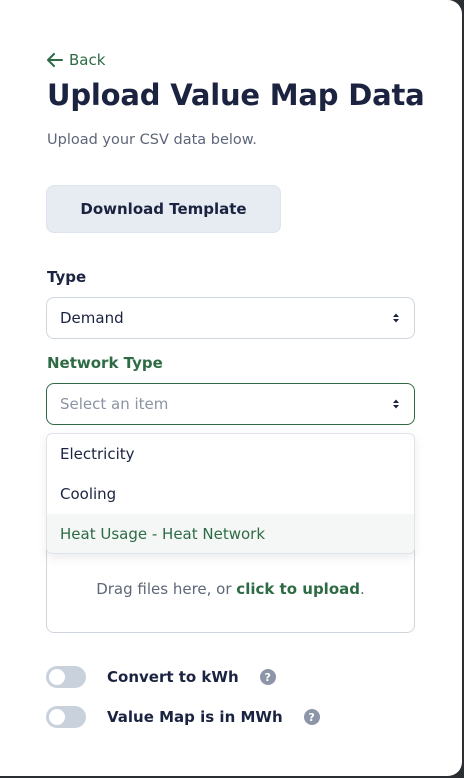  Describe the element at coordinates (92, 318) in the screenshot. I see `type-select-value: Demand` at that location.